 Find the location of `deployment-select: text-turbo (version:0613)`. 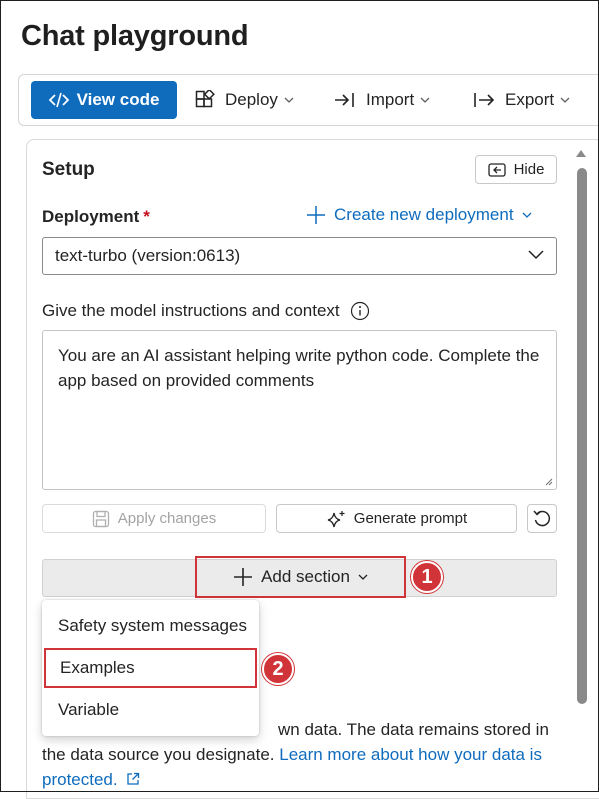

deployment-select: text-turbo (version:0613) is located at coordinates (299, 256).